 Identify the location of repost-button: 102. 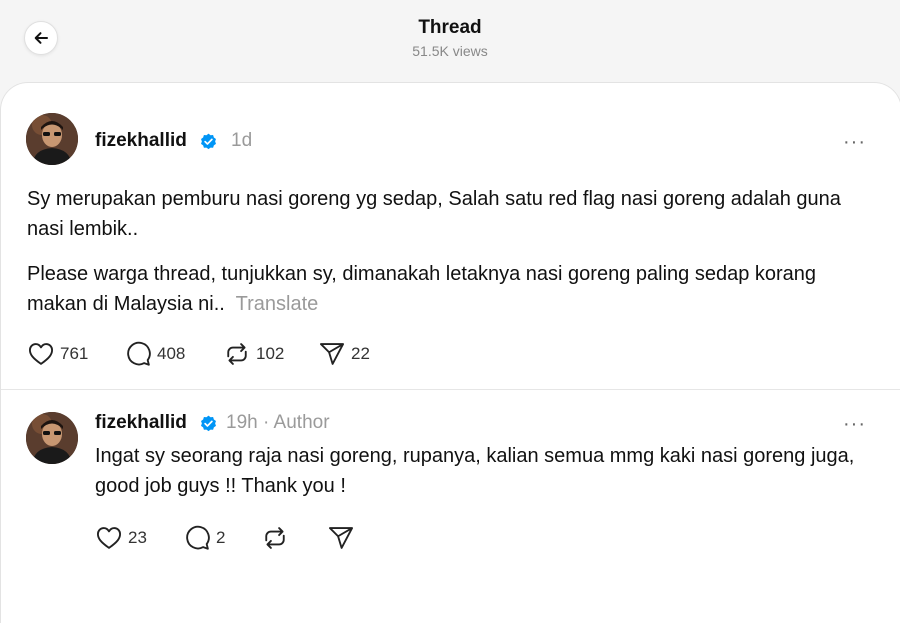
(270, 354).